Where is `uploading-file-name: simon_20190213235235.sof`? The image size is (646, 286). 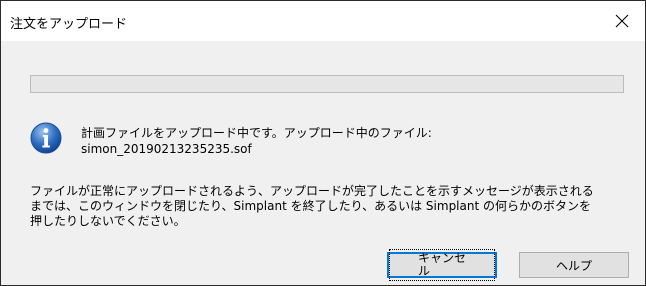 uploading-file-name: simon_20190213235235.sof is located at coordinates (166, 149).